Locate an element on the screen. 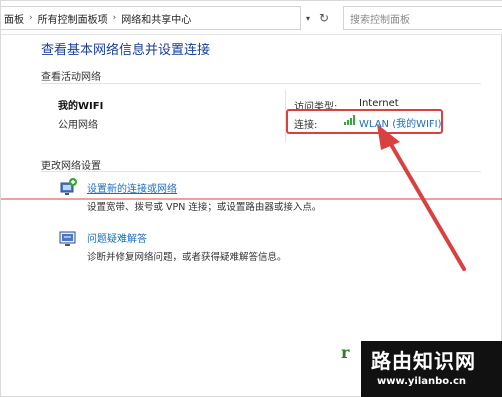 This screenshot has width=502, height=397. active-networks-heading: 查看活动网络 is located at coordinates (71, 77).